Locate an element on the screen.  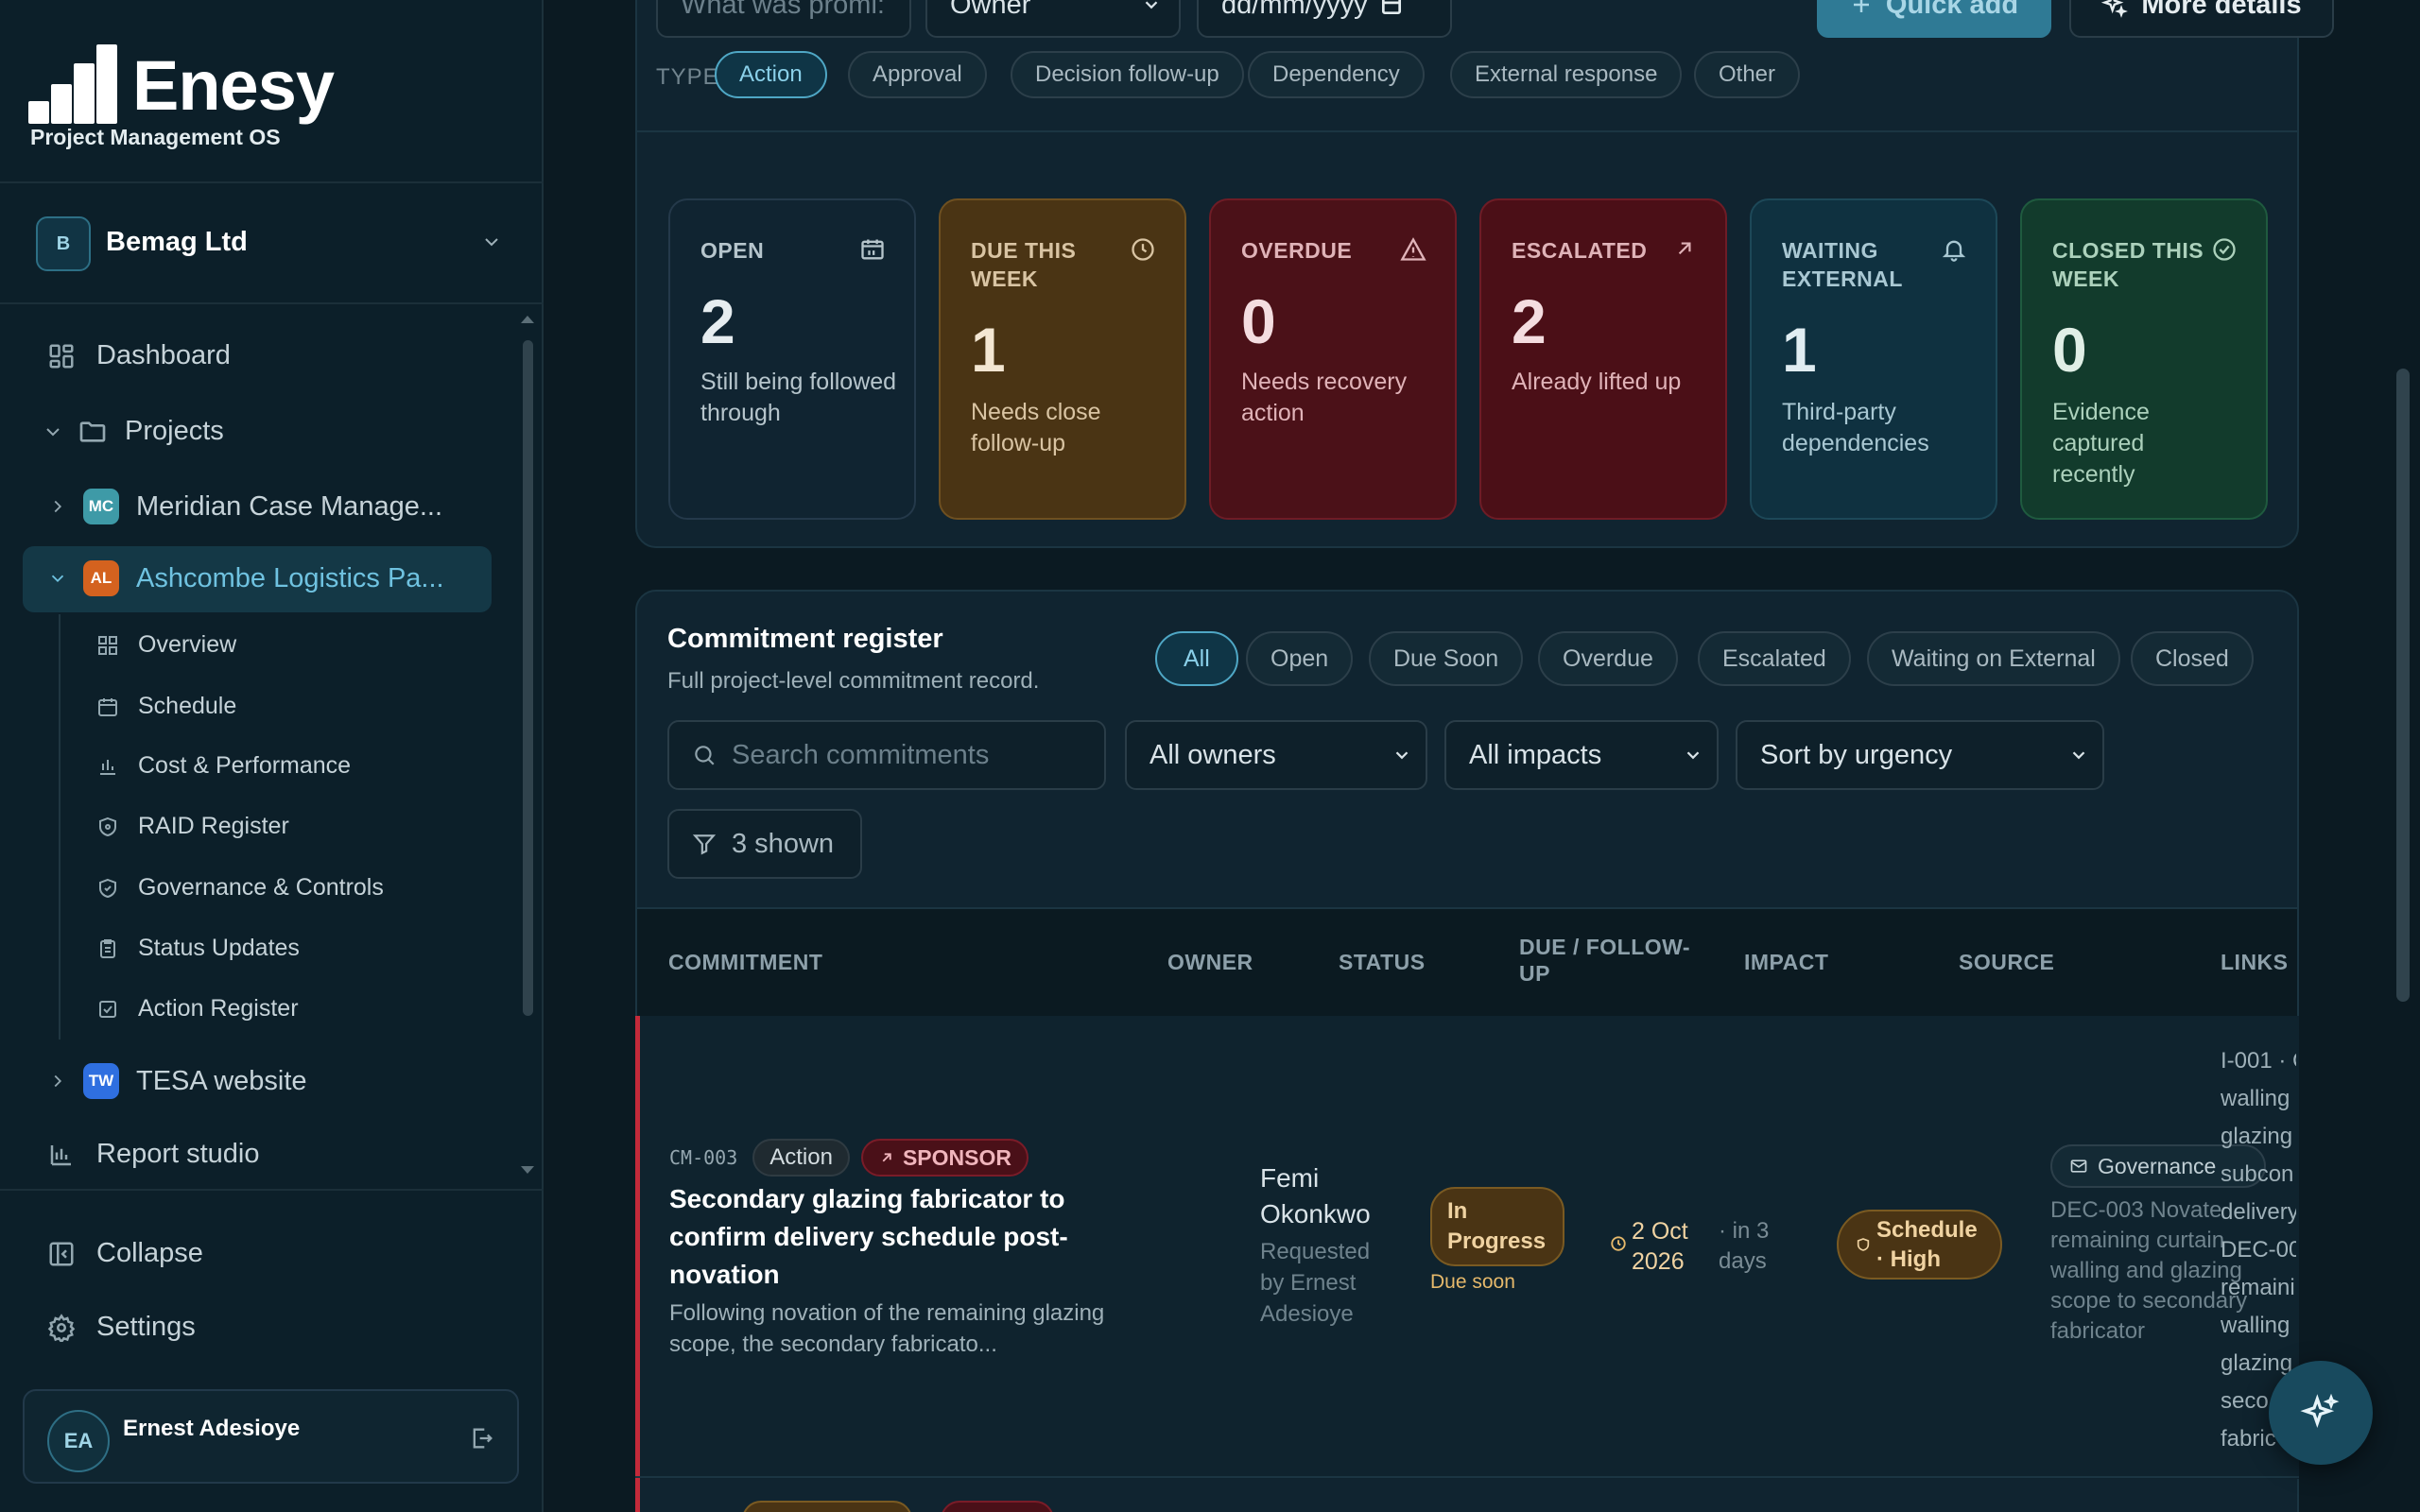
chevron-down-icon is located at coordinates (1402, 755).